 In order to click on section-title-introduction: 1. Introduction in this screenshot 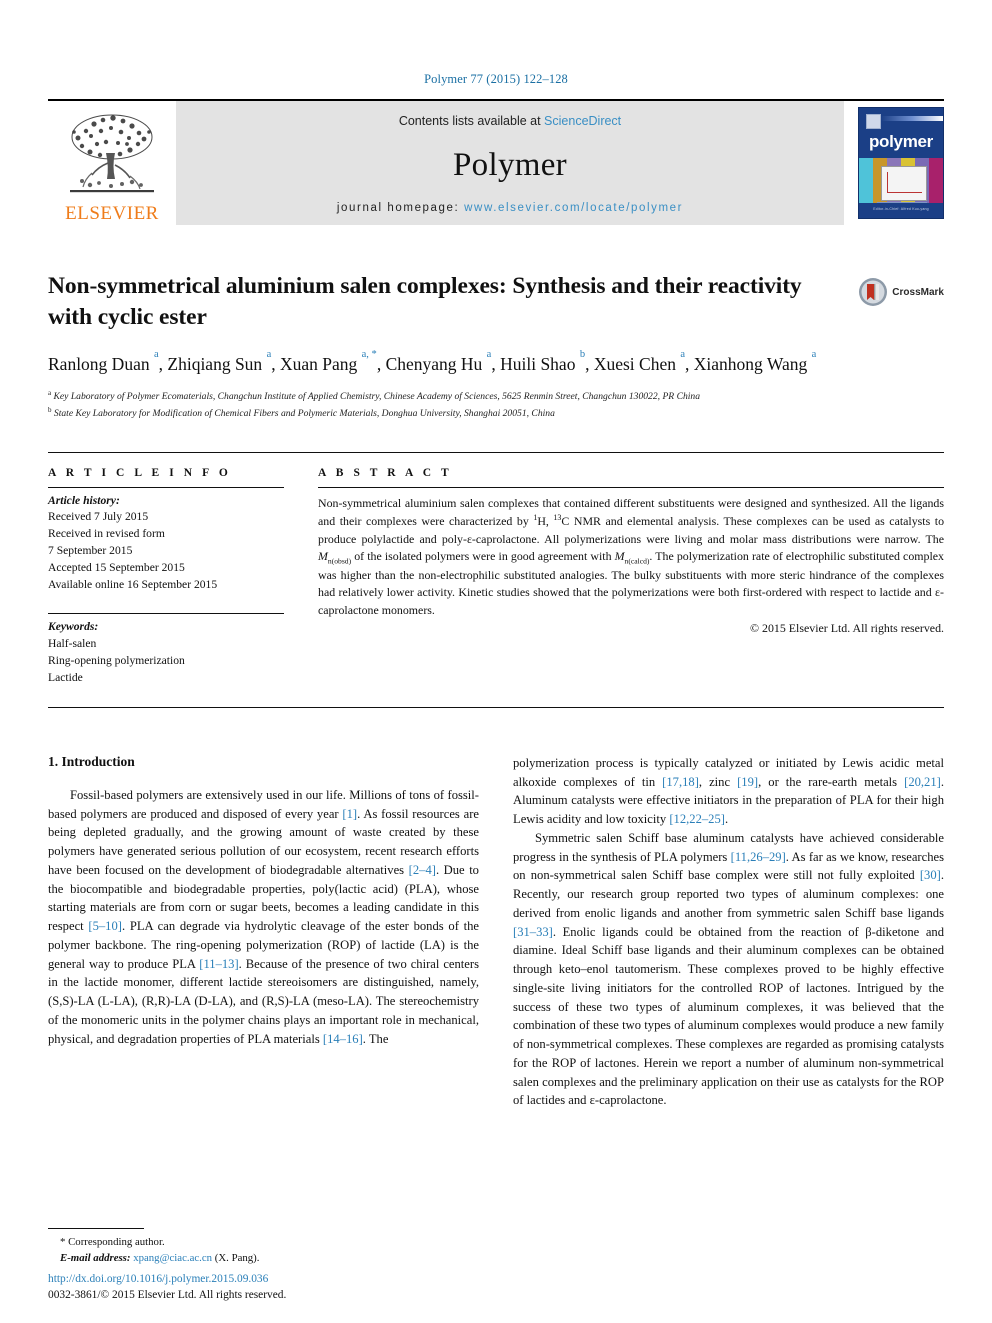, I will do `click(91, 761)`.